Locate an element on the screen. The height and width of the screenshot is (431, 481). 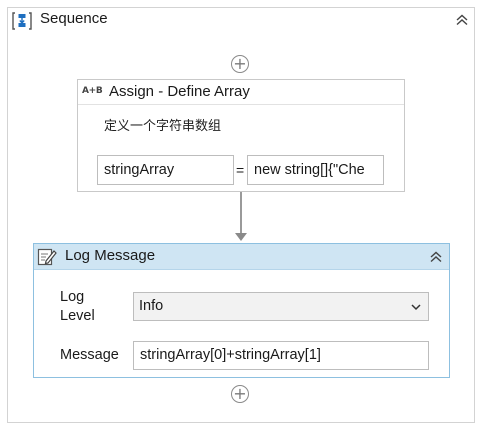
flow-connector is located at coordinates (241, 213).